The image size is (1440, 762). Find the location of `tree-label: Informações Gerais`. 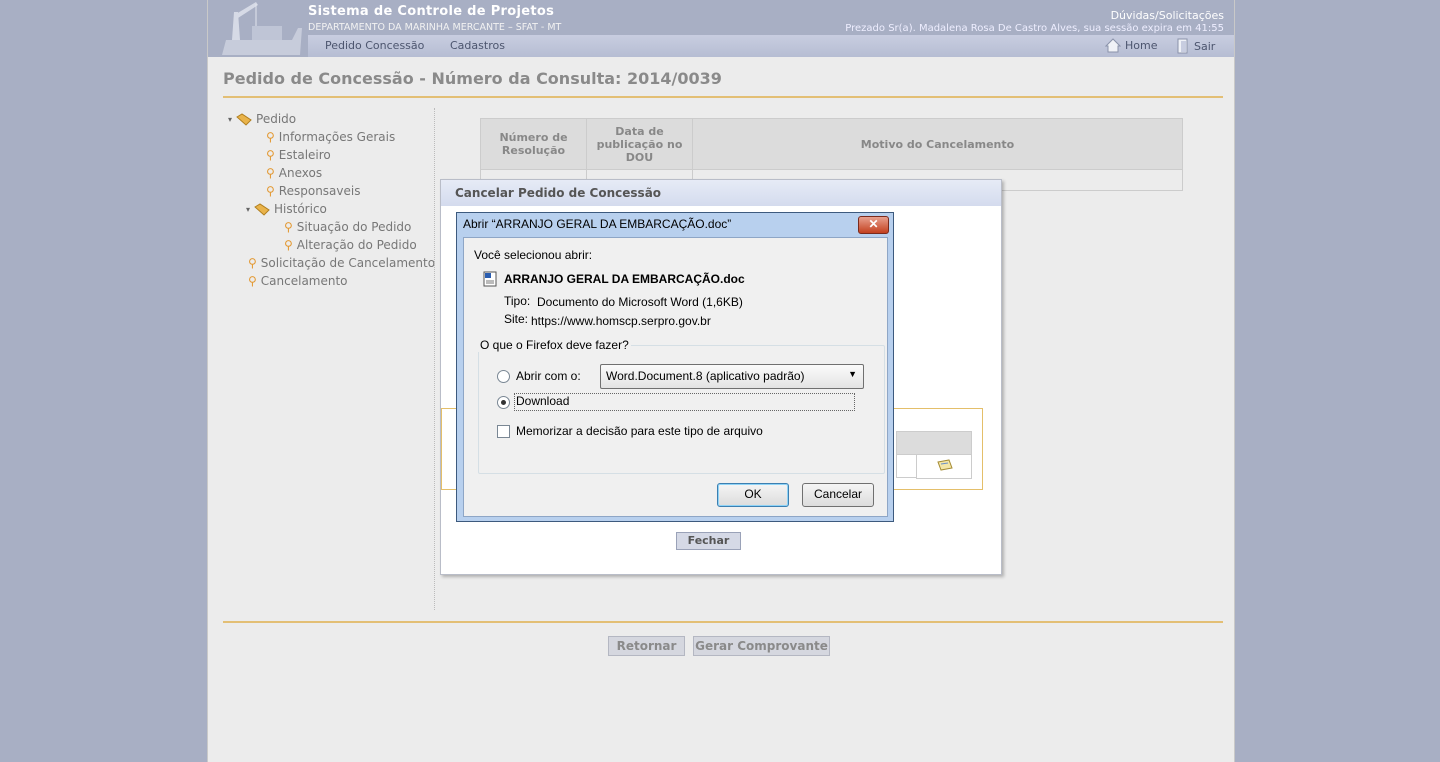

tree-label: Informações Gerais is located at coordinates (337, 137).